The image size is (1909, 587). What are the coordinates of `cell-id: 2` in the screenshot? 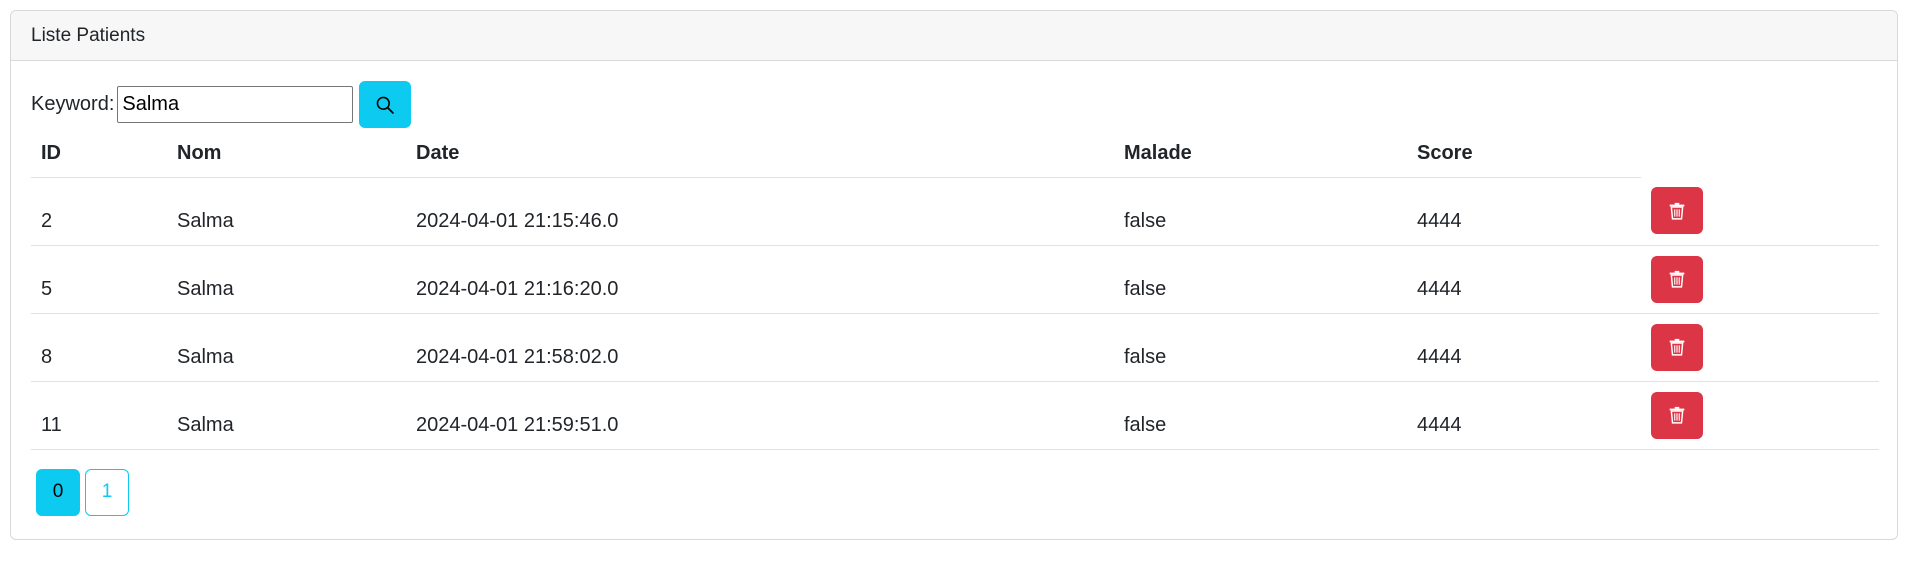 It's located at (99, 211).